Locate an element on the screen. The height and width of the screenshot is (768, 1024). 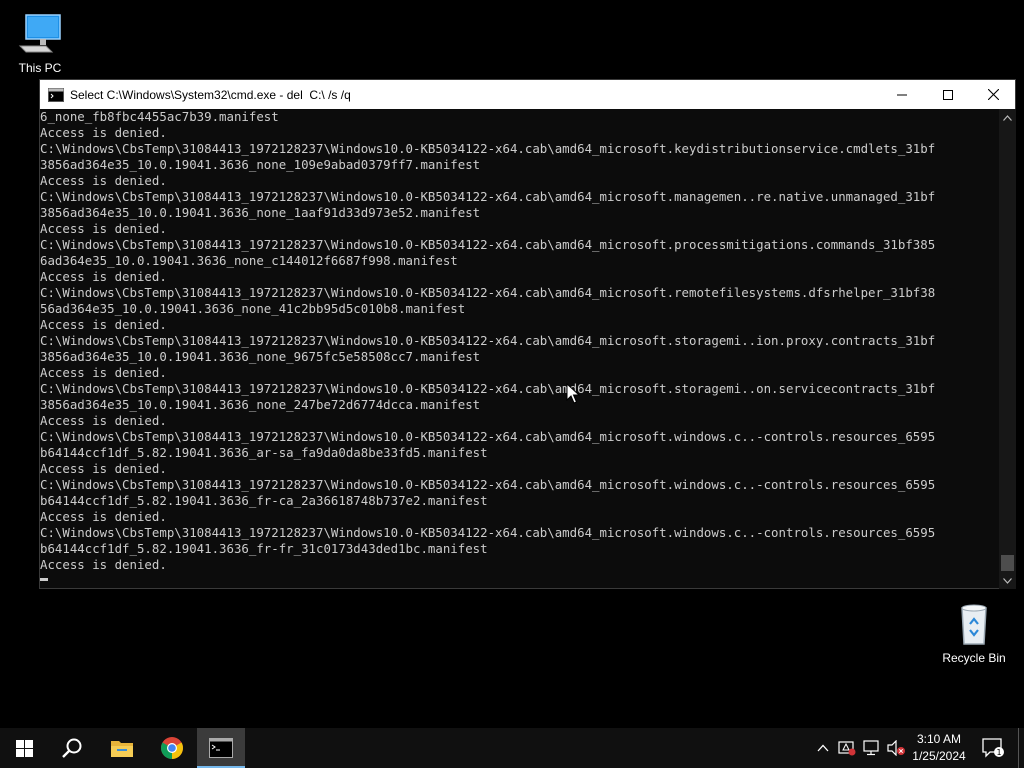
taskbar: 3:10 AM 1/25/2024 1 is located at coordinates (512, 748).